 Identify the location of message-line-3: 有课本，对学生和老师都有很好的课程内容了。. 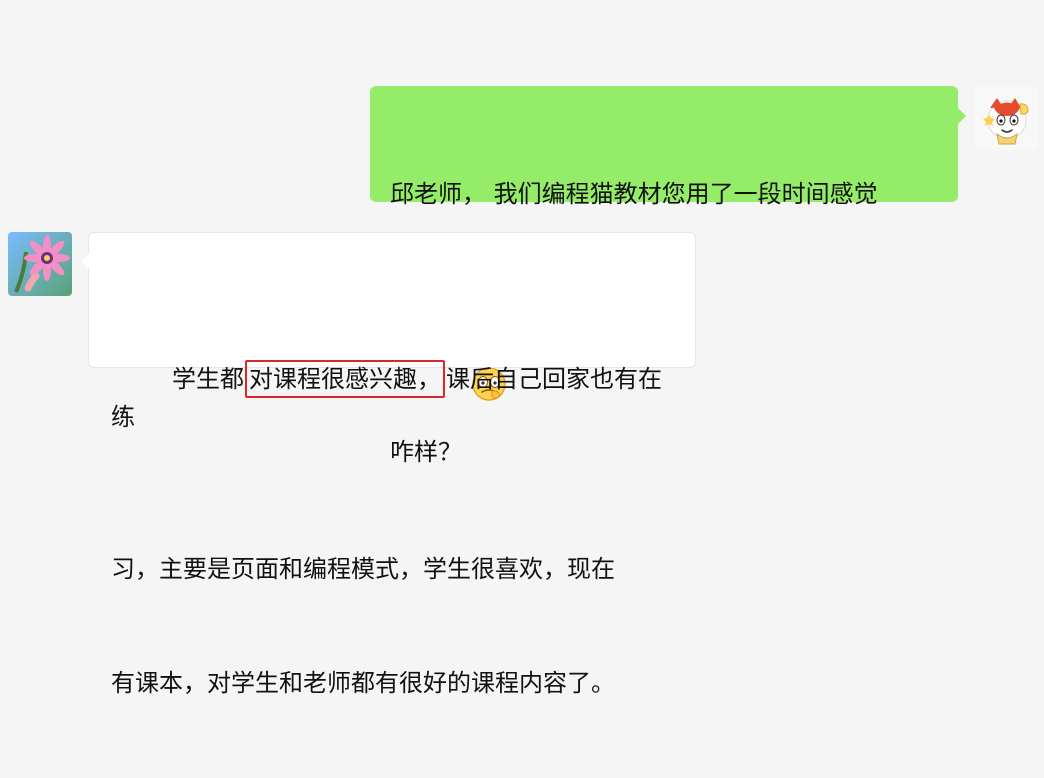
(363, 683).